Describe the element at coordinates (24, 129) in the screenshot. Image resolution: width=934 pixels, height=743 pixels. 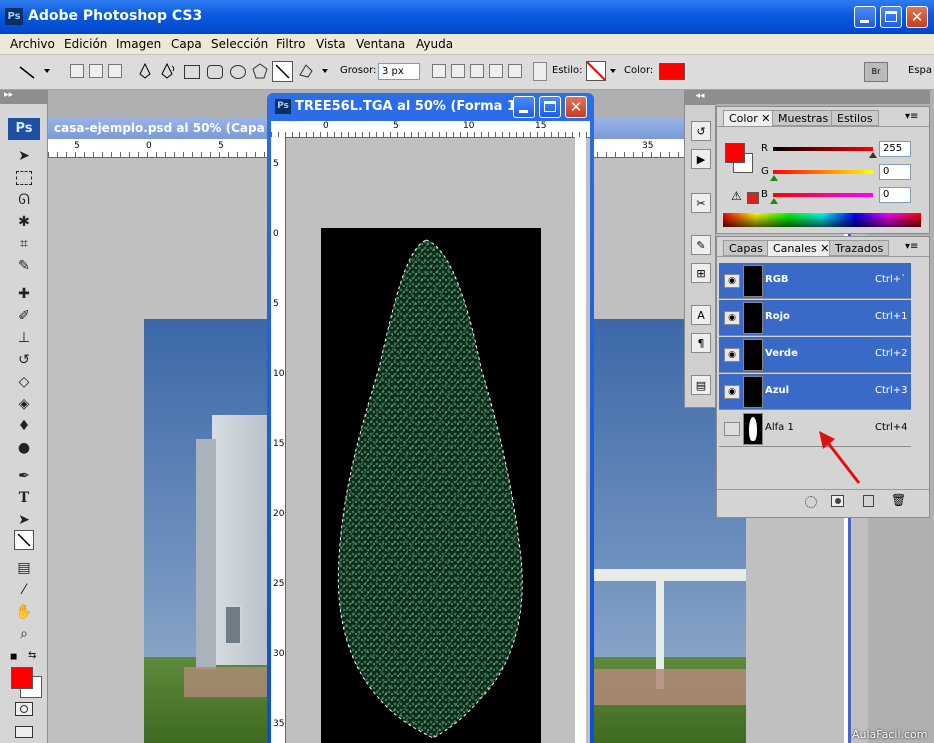
I see `toolbox-ps-icon: Ps` at that location.